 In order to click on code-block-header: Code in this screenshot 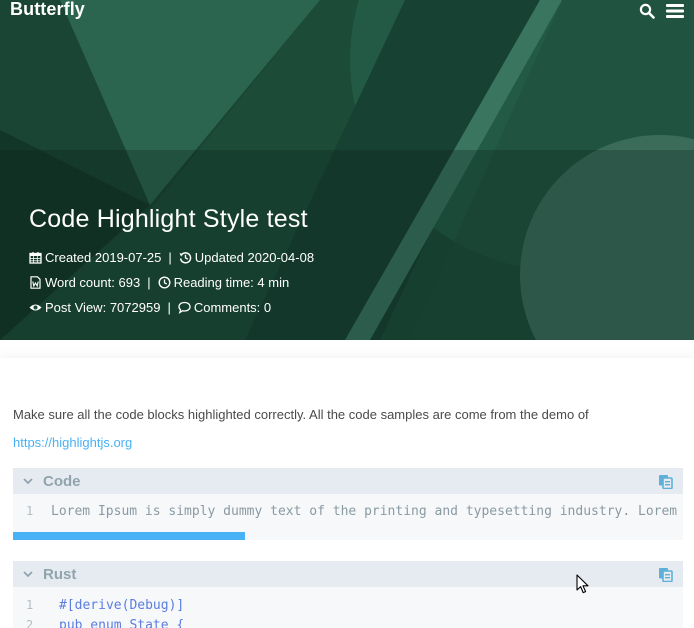, I will do `click(348, 481)`.